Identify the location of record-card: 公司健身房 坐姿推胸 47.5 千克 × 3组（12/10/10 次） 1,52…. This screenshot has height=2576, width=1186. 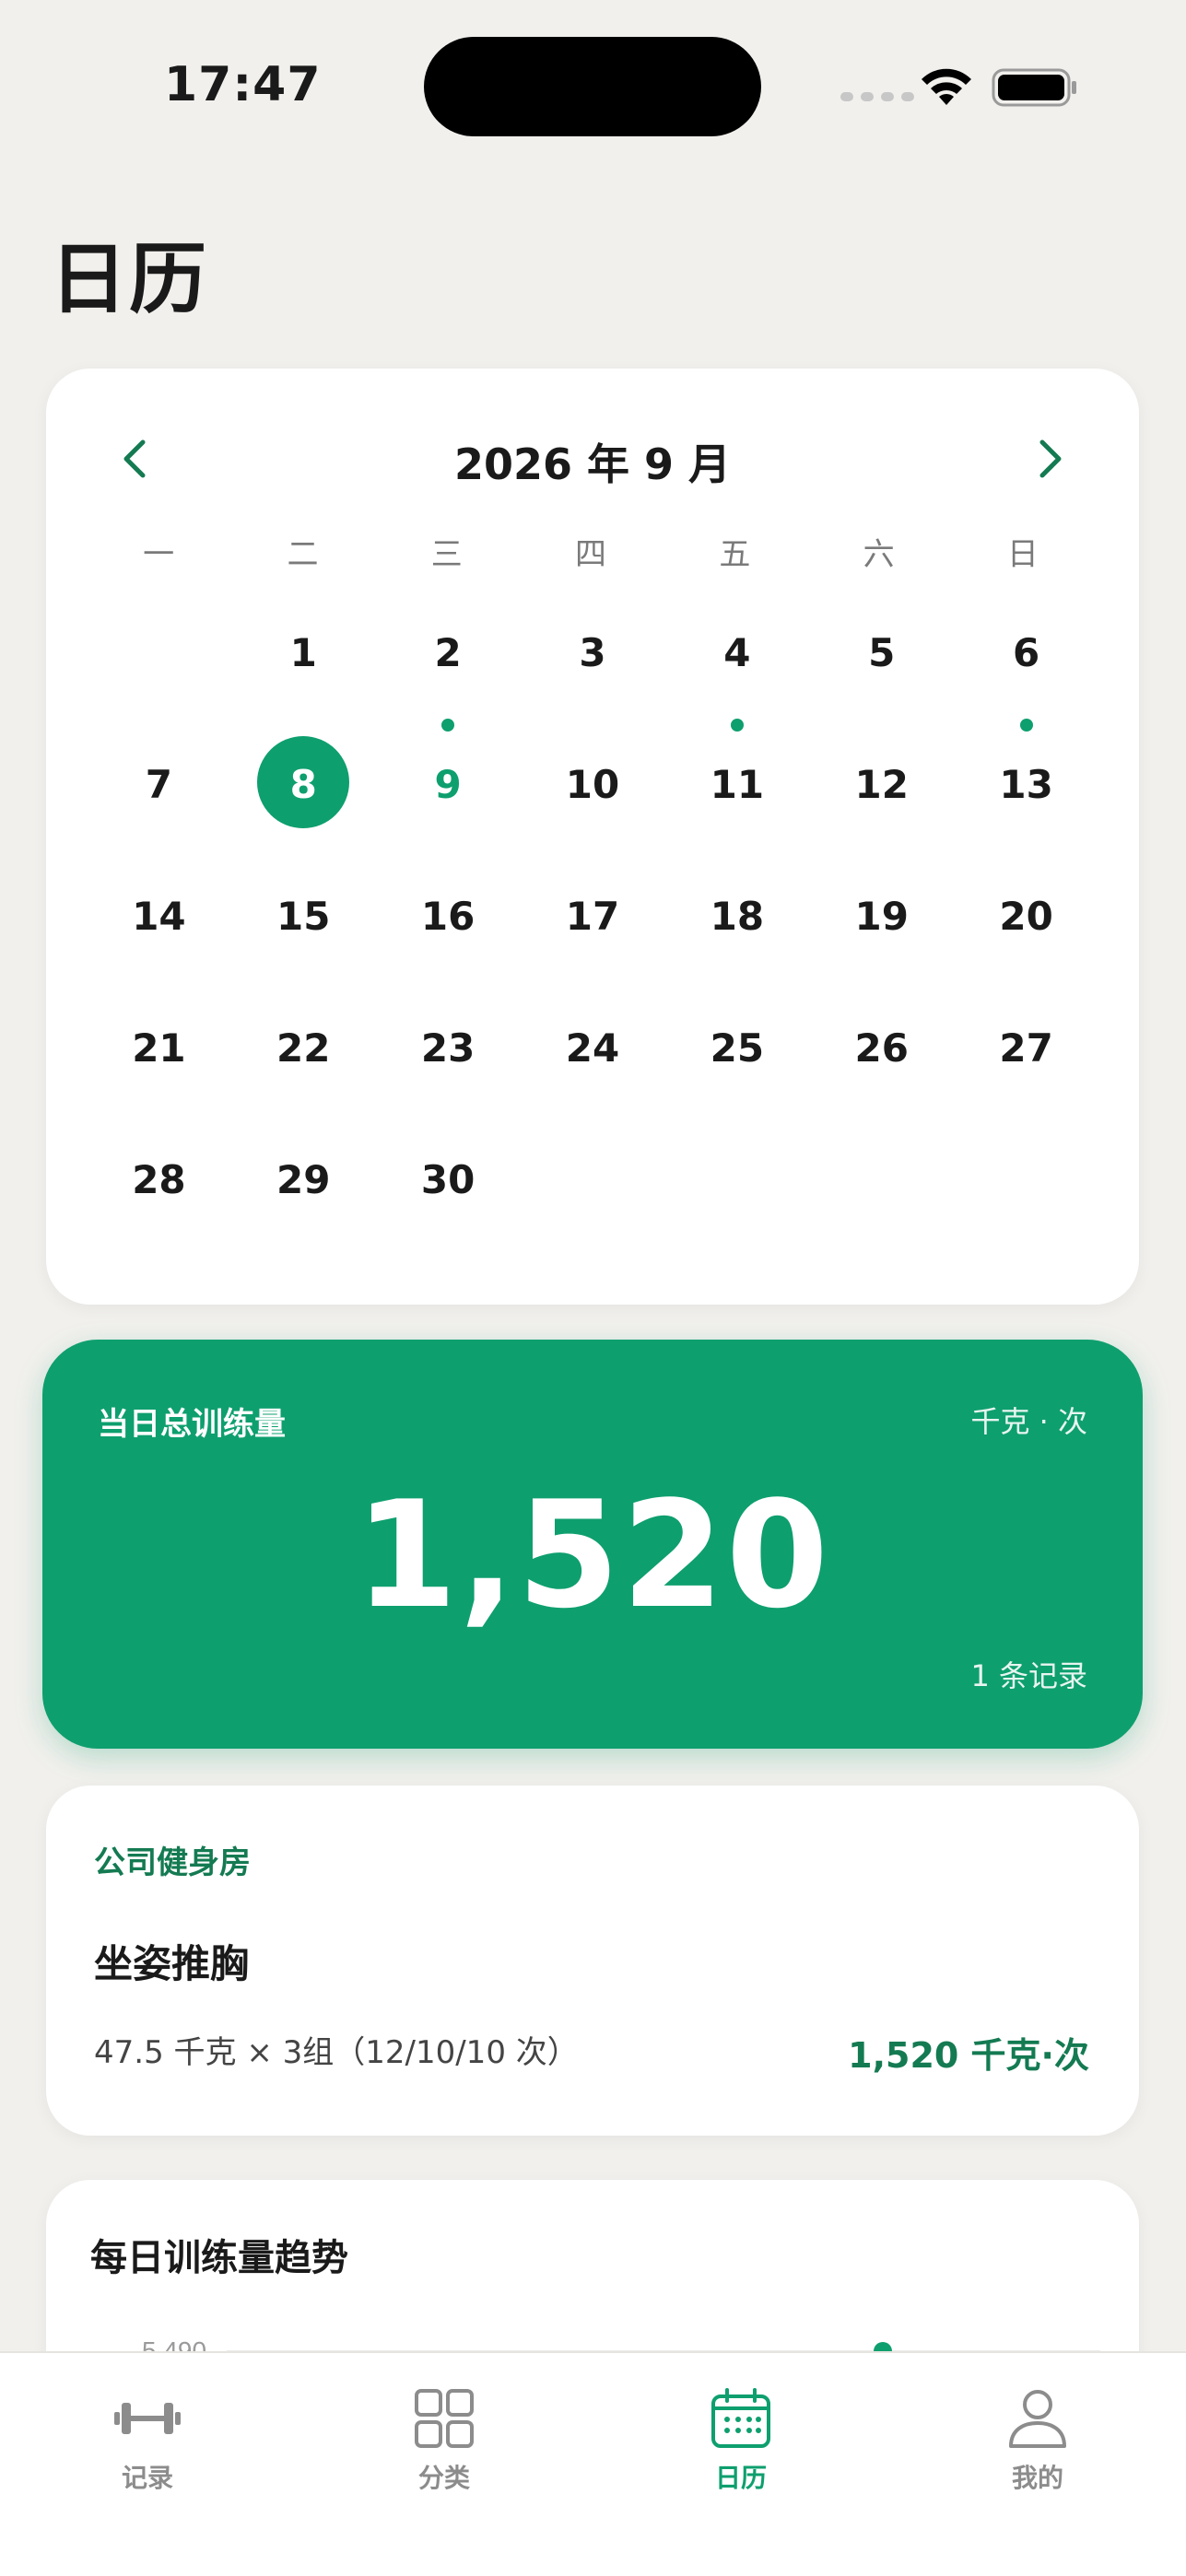
(592, 1961).